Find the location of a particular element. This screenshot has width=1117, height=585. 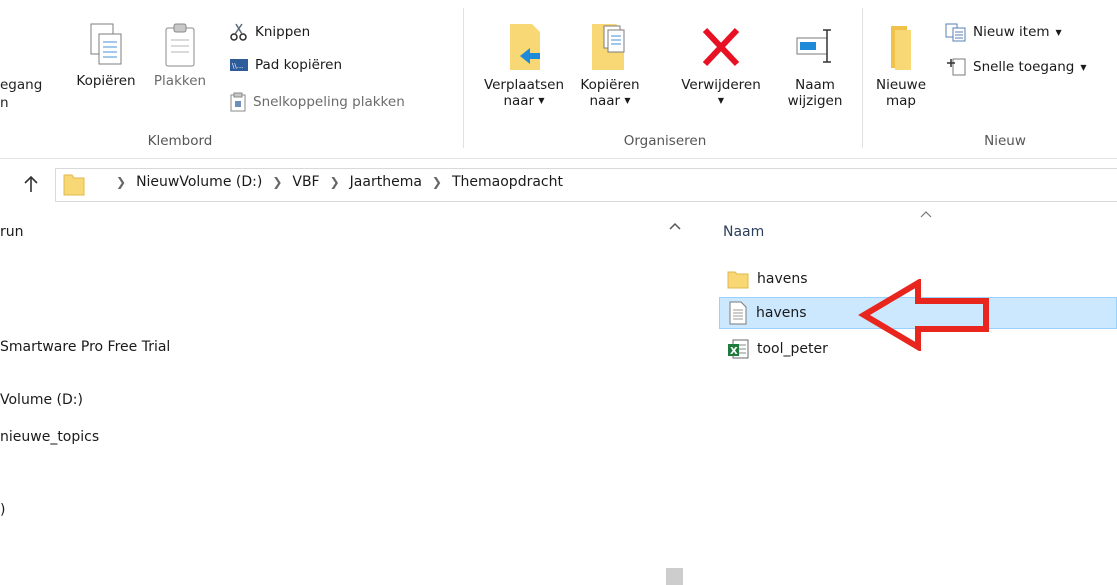

paste-shortcut-icon is located at coordinates (238, 102).